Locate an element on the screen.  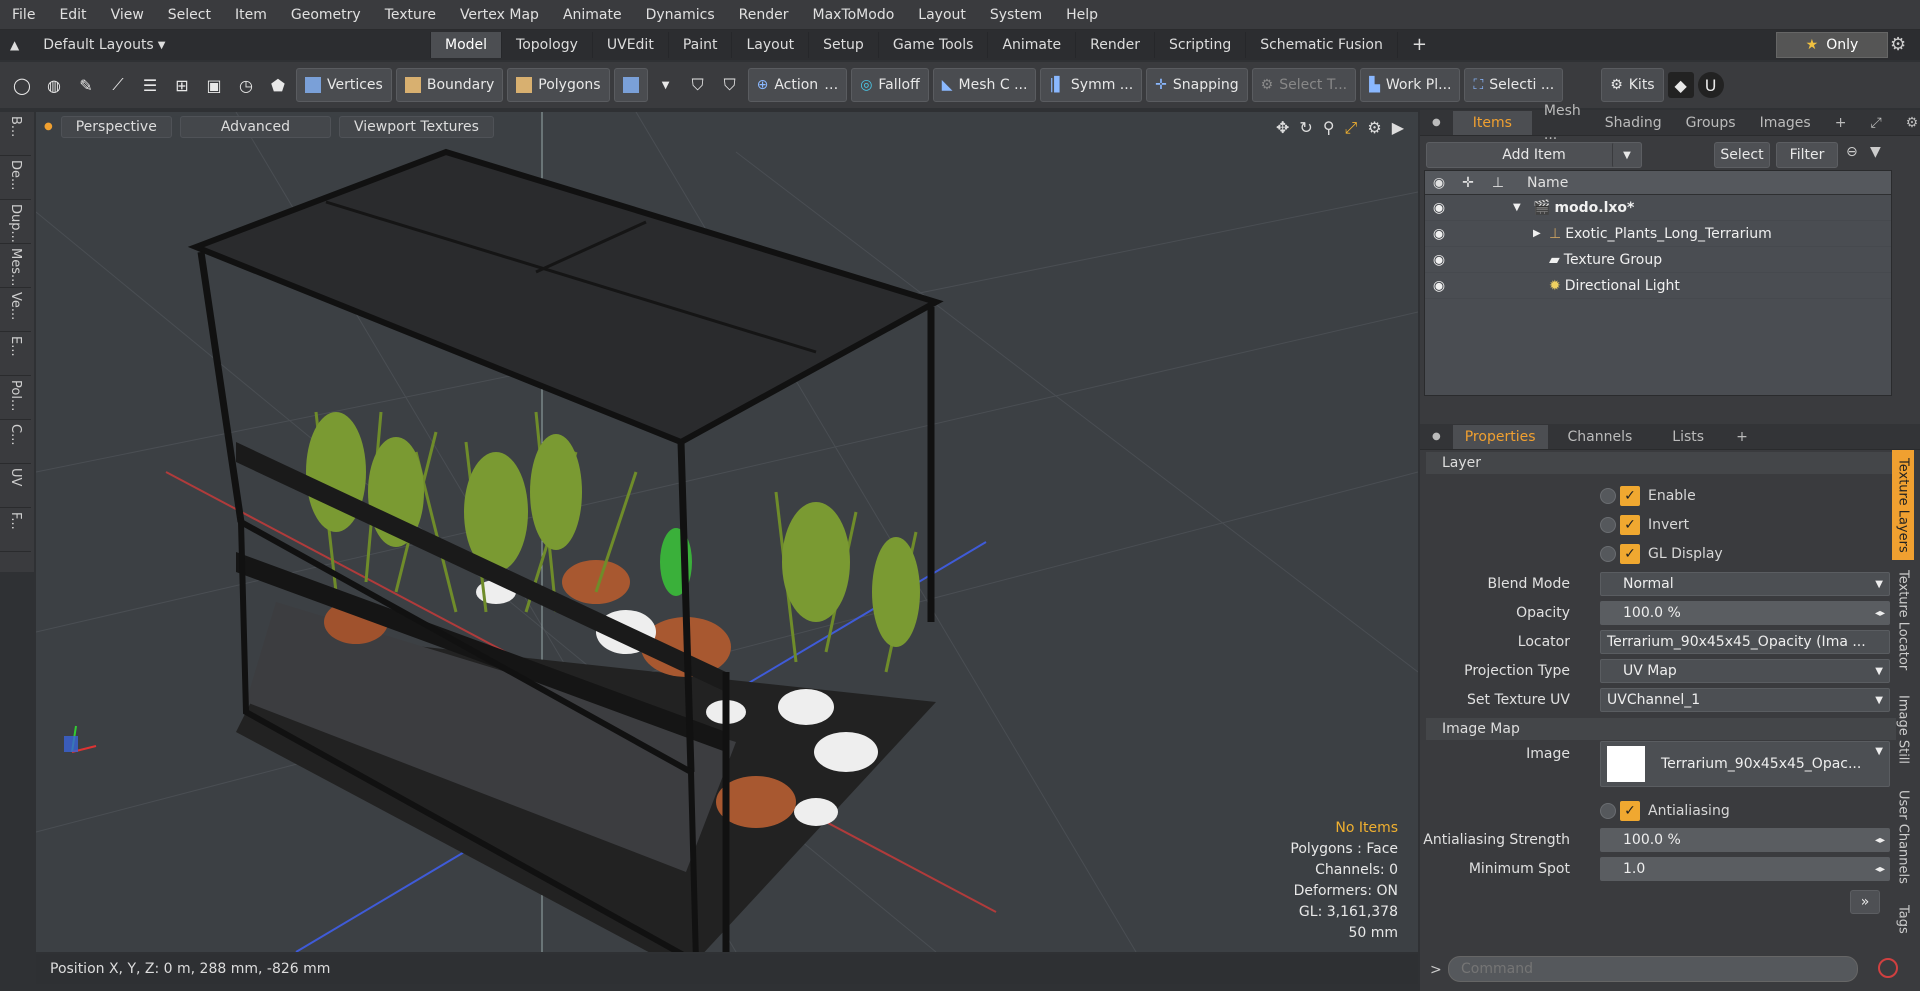
menu-vertex-map: Vertex Map is located at coordinates (499, 15).